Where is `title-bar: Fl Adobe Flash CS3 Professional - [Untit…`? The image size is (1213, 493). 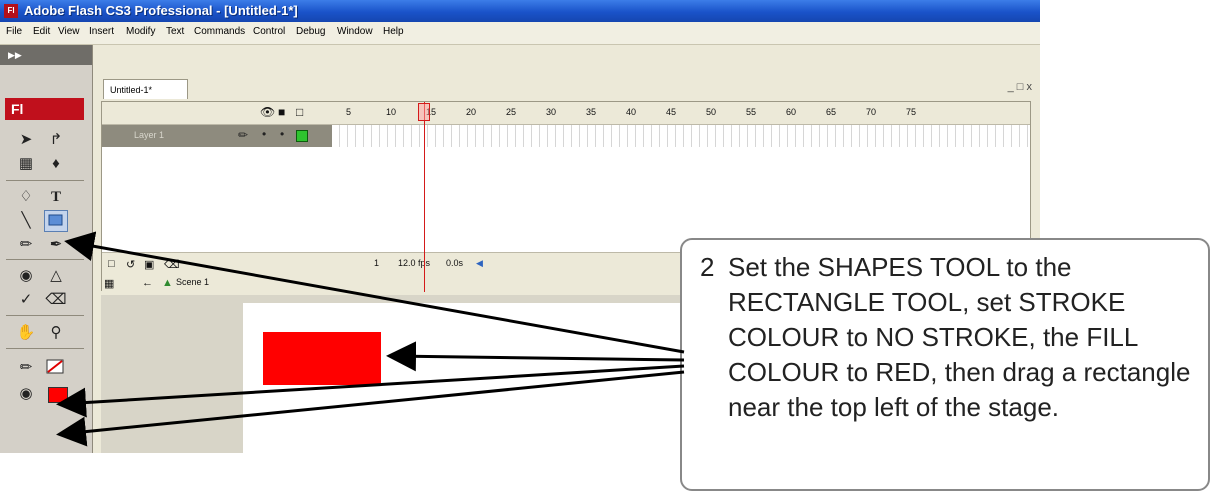
title-bar: Fl Adobe Flash CS3 Professional - [Untit… is located at coordinates (520, 11).